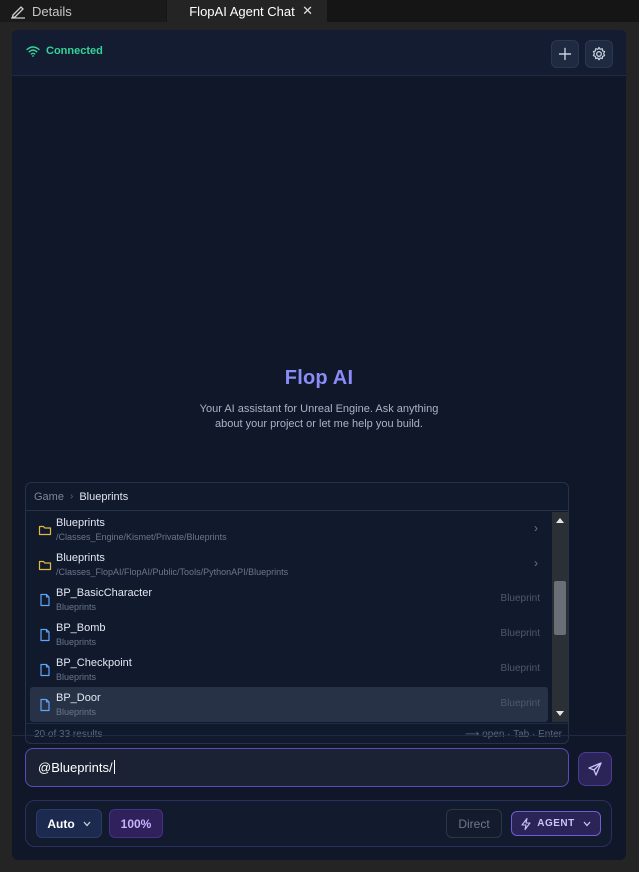  I want to click on breadcrumb-item-current: Blueprints, so click(104, 496).